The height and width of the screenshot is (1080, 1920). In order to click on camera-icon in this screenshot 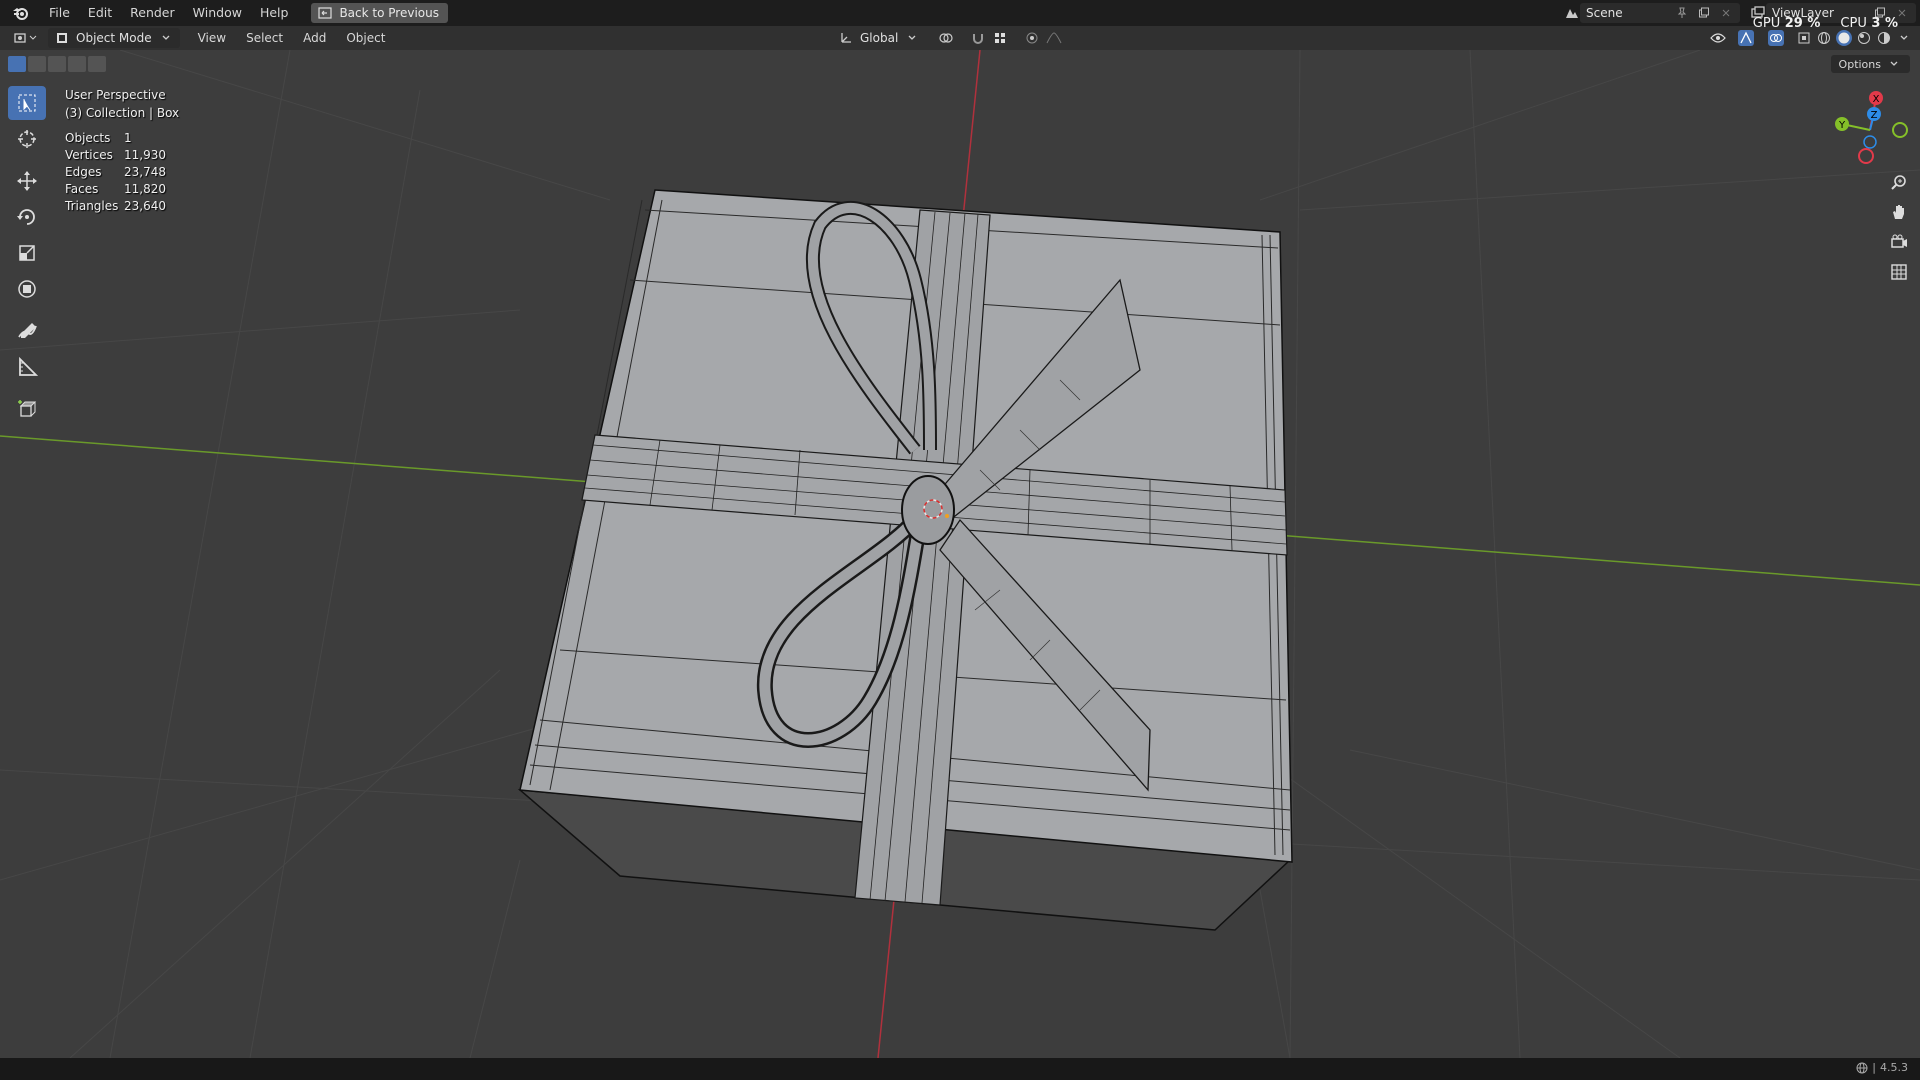, I will do `click(1899, 242)`.